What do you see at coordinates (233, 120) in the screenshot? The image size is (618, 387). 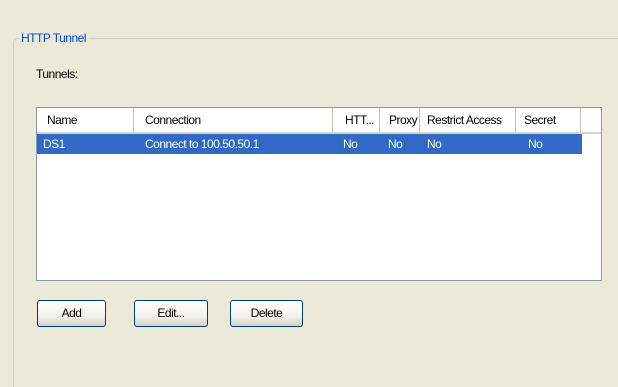 I see `column-header-connection: Connection` at bounding box center [233, 120].